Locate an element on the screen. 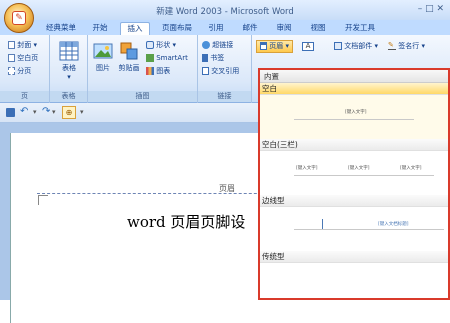 Image resolution: width=450 pixels, height=323 pixels. preview-placeholder-center: [键入文字] is located at coordinates (359, 168).